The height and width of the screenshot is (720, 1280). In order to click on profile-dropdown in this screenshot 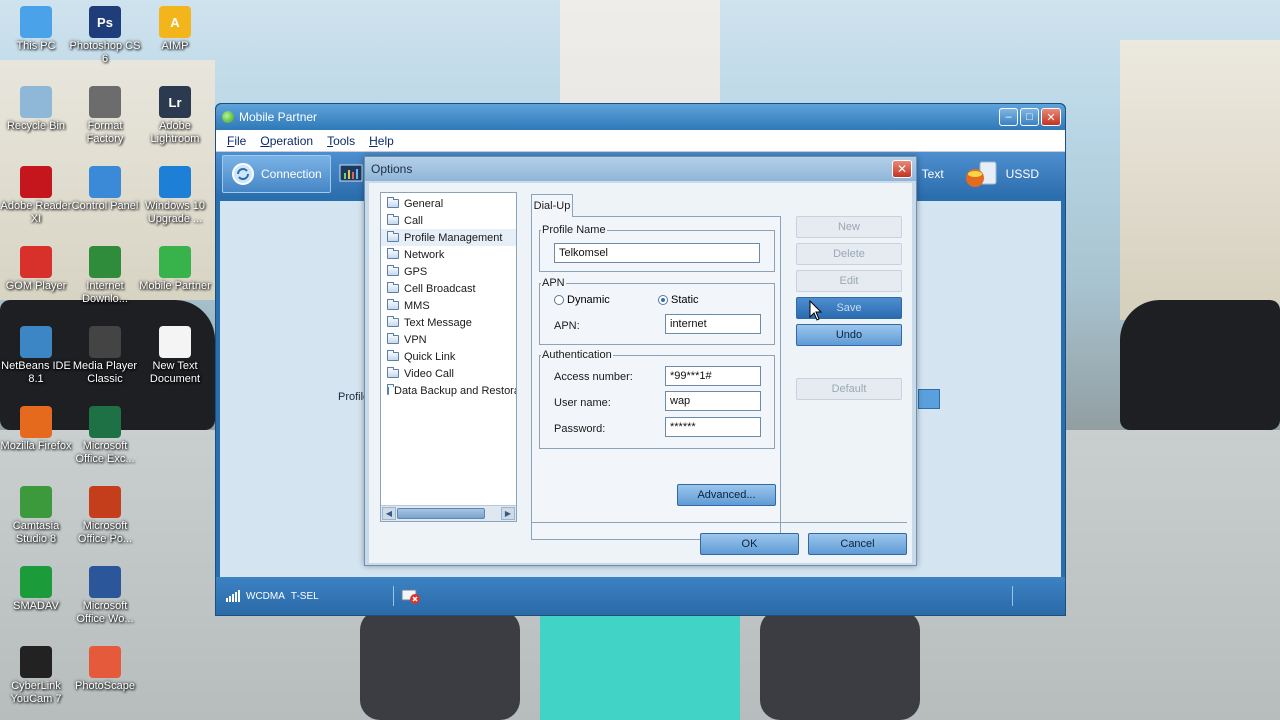, I will do `click(929, 399)`.